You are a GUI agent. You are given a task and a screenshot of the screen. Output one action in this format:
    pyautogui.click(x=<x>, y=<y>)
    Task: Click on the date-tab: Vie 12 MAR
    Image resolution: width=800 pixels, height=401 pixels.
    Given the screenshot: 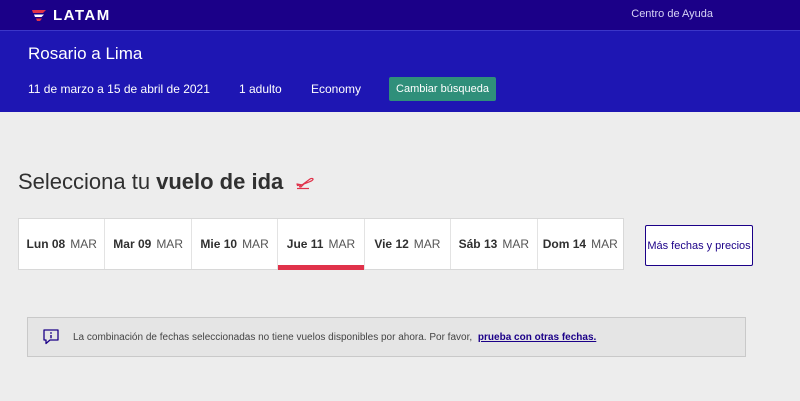 What is the action you would take?
    pyautogui.click(x=408, y=244)
    